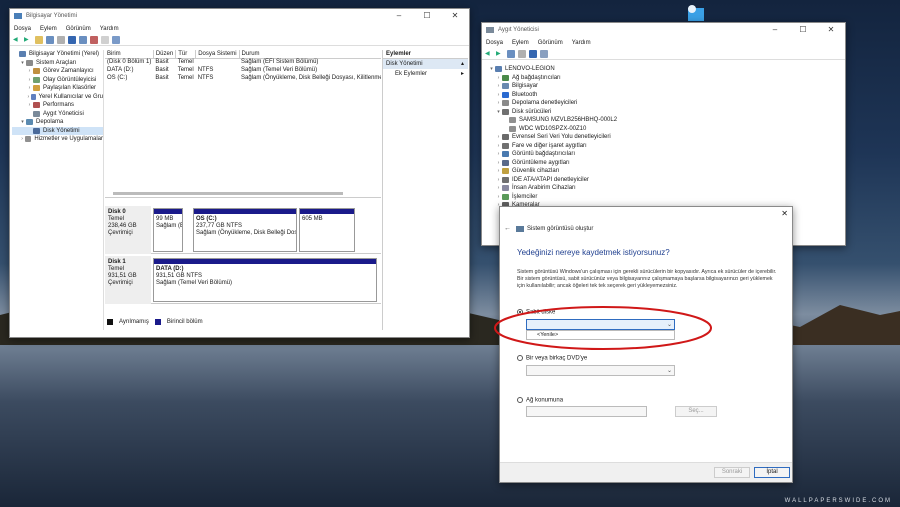 The image size is (900, 507). I want to click on show-hide-tree-icon, so click(50, 39).